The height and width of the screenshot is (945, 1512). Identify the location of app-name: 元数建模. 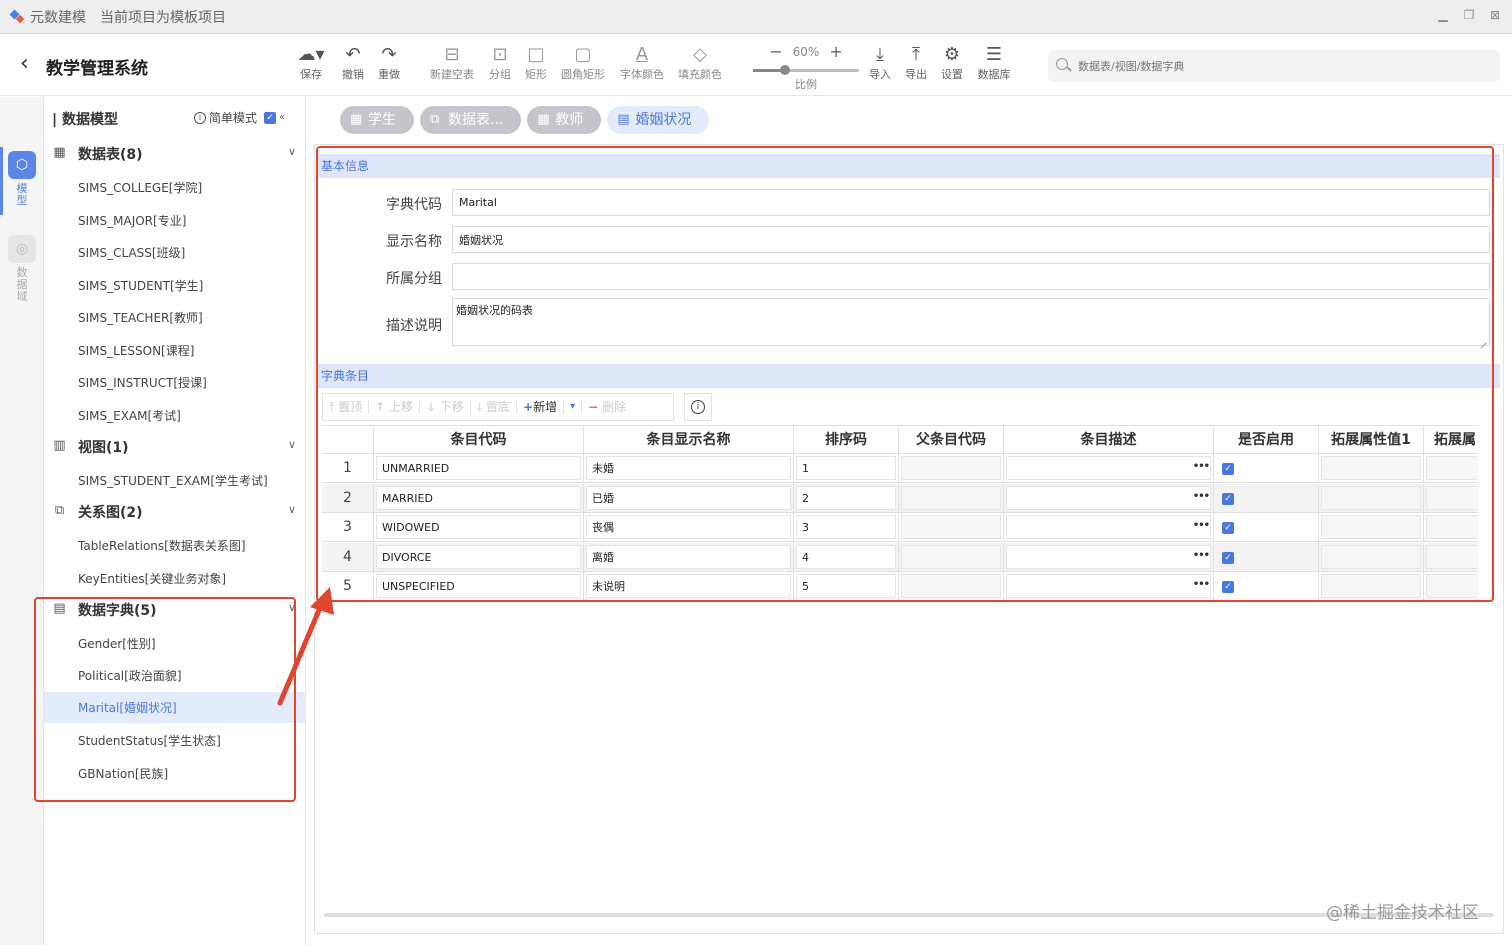
(58, 17).